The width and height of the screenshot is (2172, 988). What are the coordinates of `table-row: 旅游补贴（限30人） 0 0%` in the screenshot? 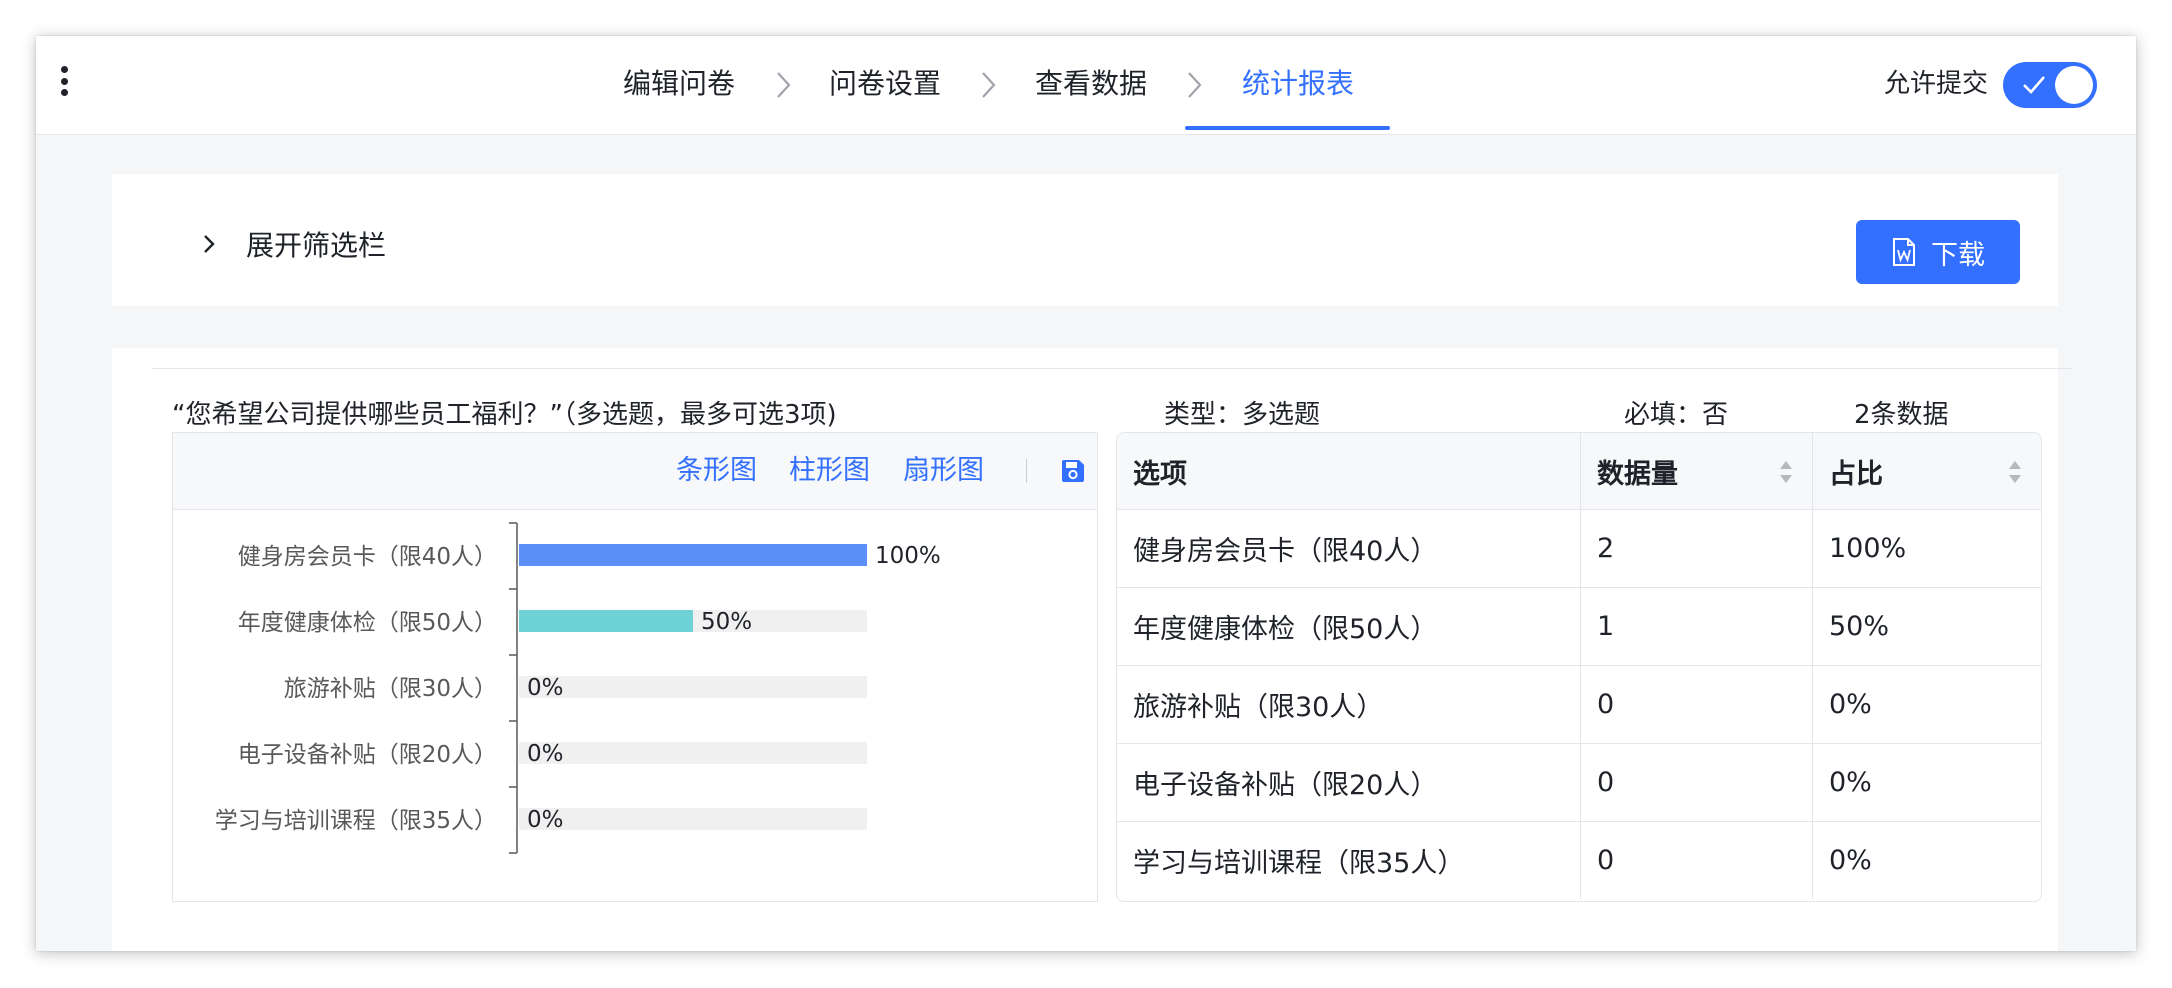 It's located at (1579, 704).